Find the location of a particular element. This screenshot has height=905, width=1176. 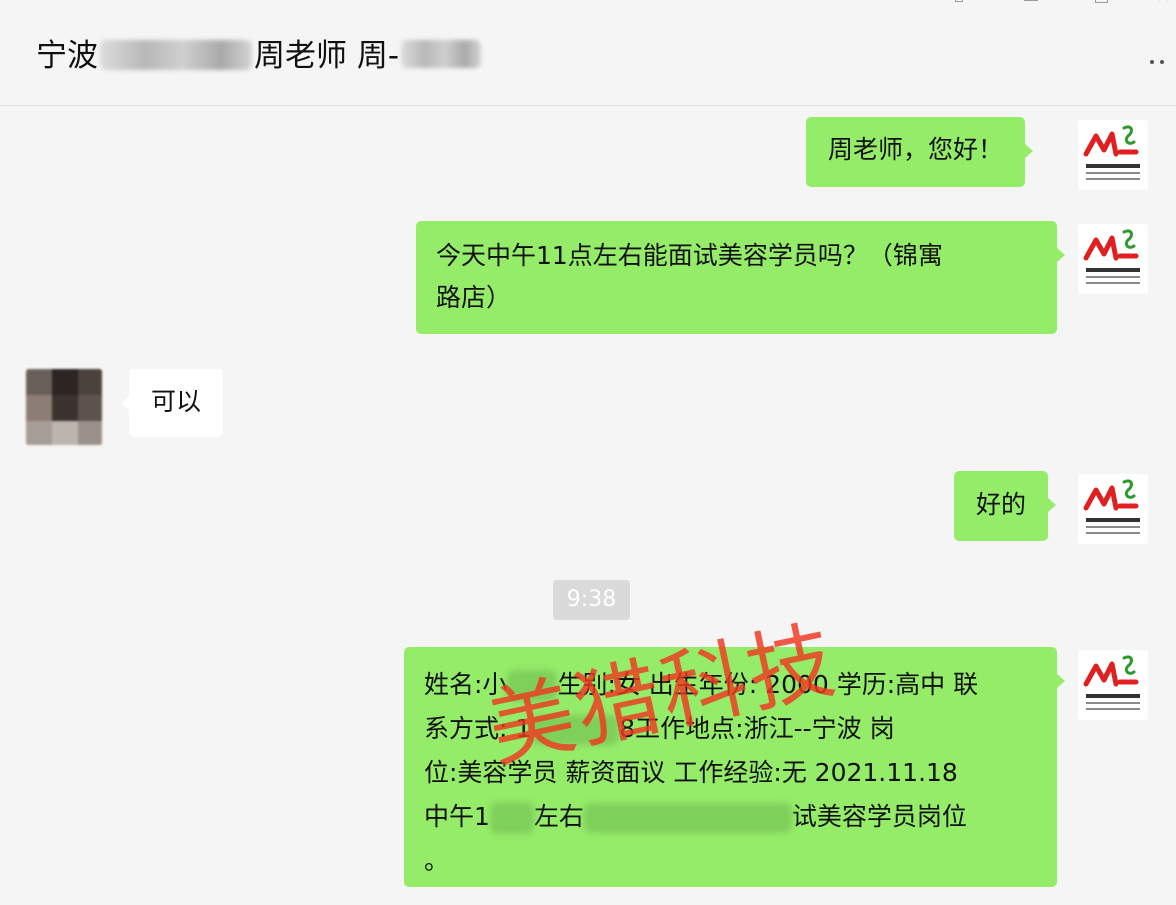

chat-header: 宁波 周老师 周- is located at coordinates (588, 53).